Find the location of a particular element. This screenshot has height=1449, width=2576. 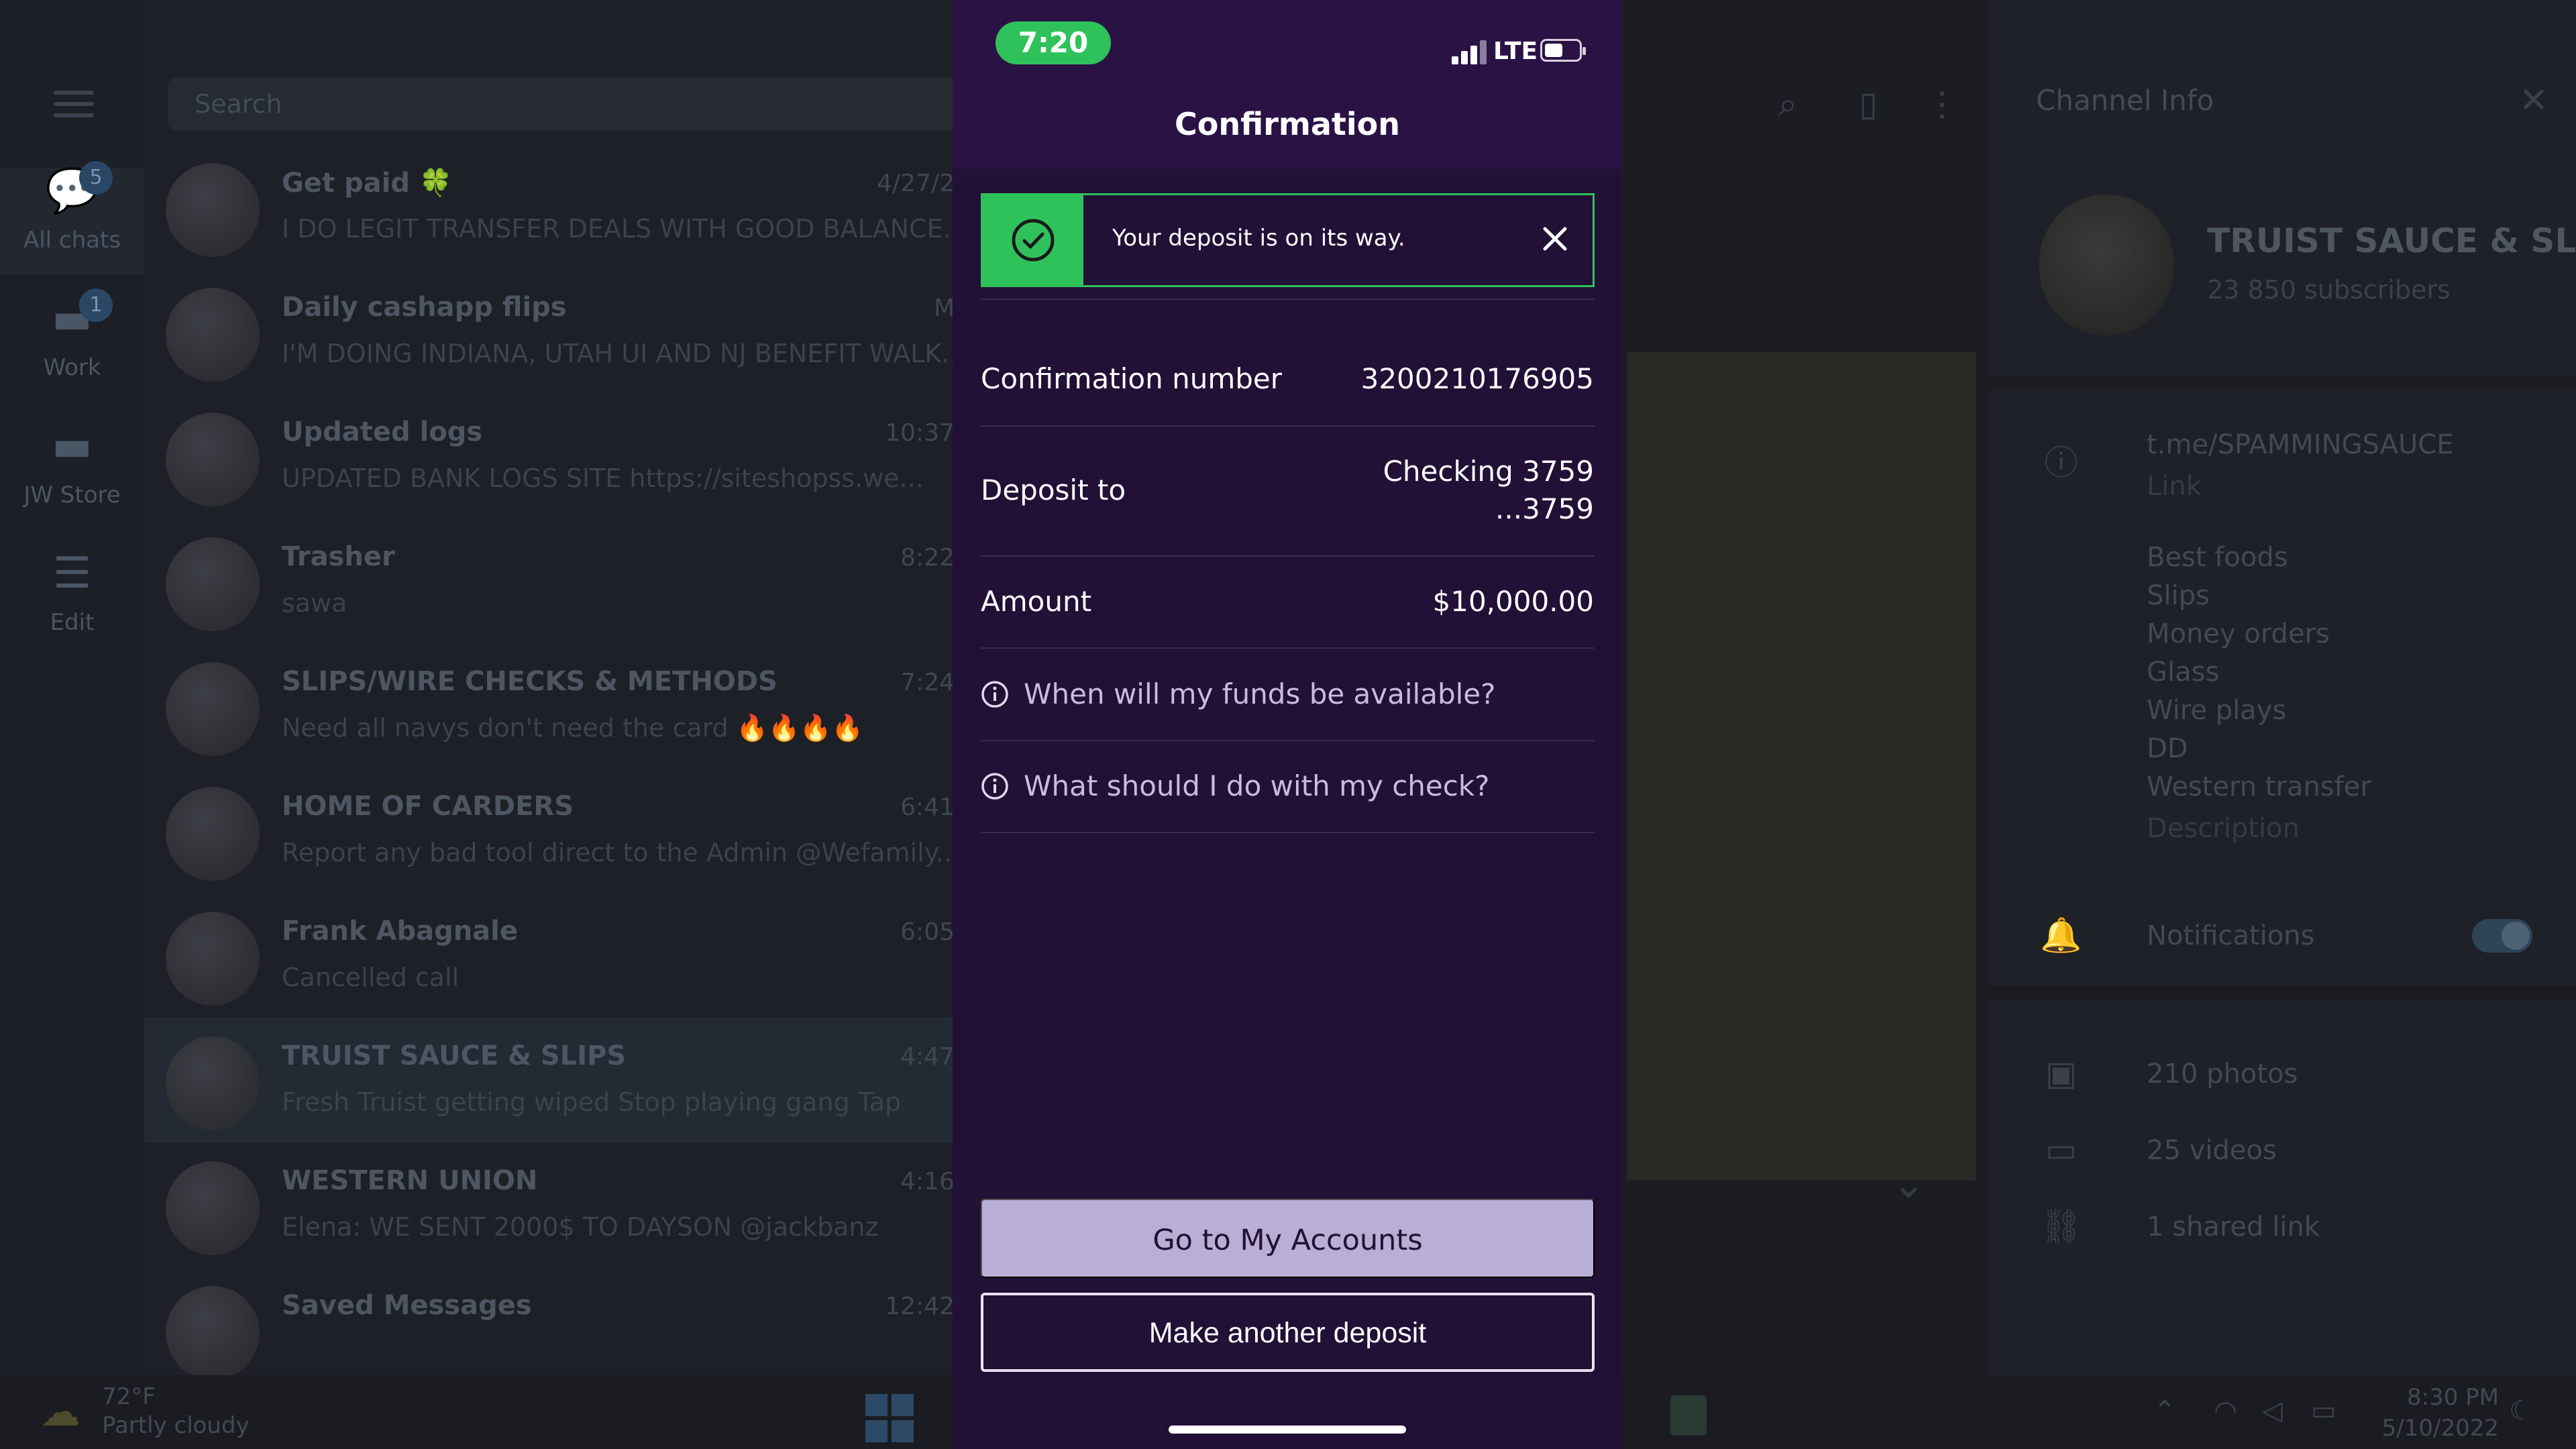

start-icon is located at coordinates (889, 1418).